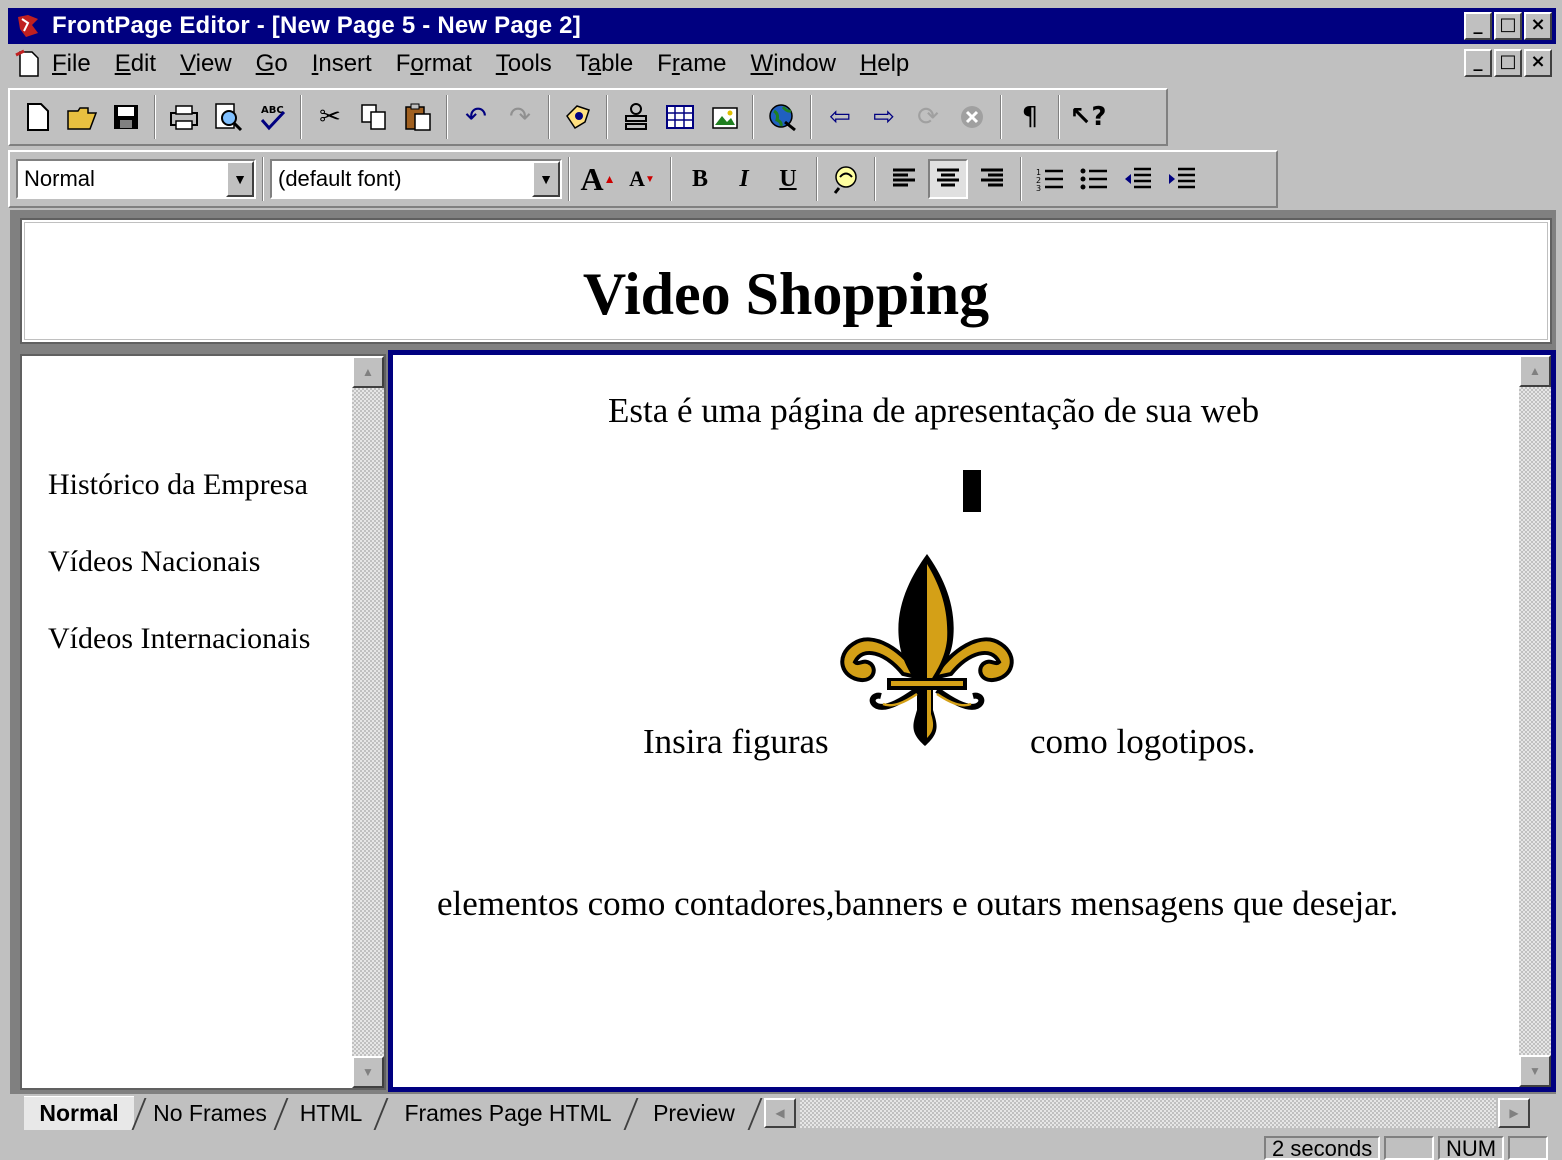 The width and height of the screenshot is (1562, 1160). I want to click on print-preview-icon, so click(228, 117).